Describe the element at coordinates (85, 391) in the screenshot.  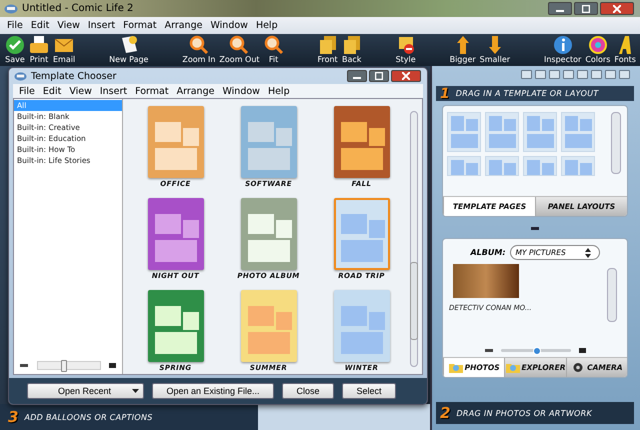
I see `open-recent-button: Open Recent` at that location.